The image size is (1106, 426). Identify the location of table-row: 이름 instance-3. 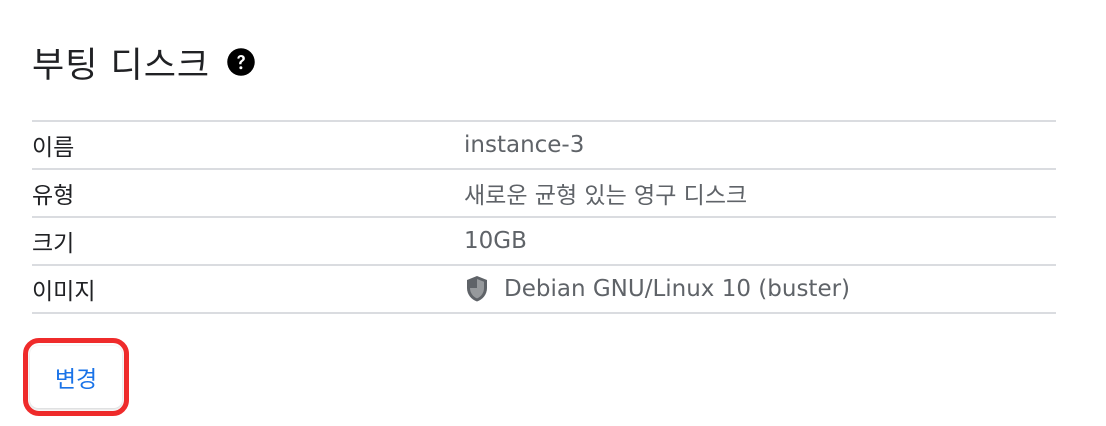
(544, 146).